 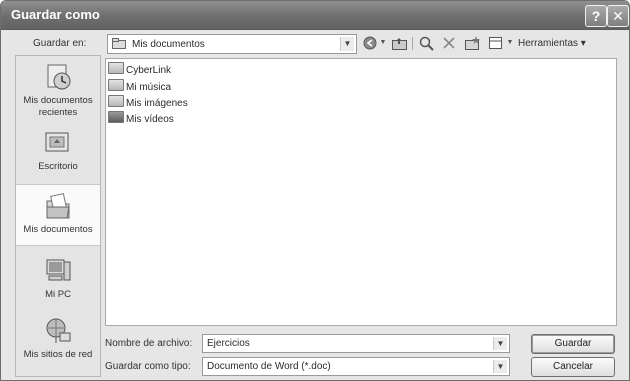 I want to click on place-my-documents: Mis documentos, so click(x=58, y=215).